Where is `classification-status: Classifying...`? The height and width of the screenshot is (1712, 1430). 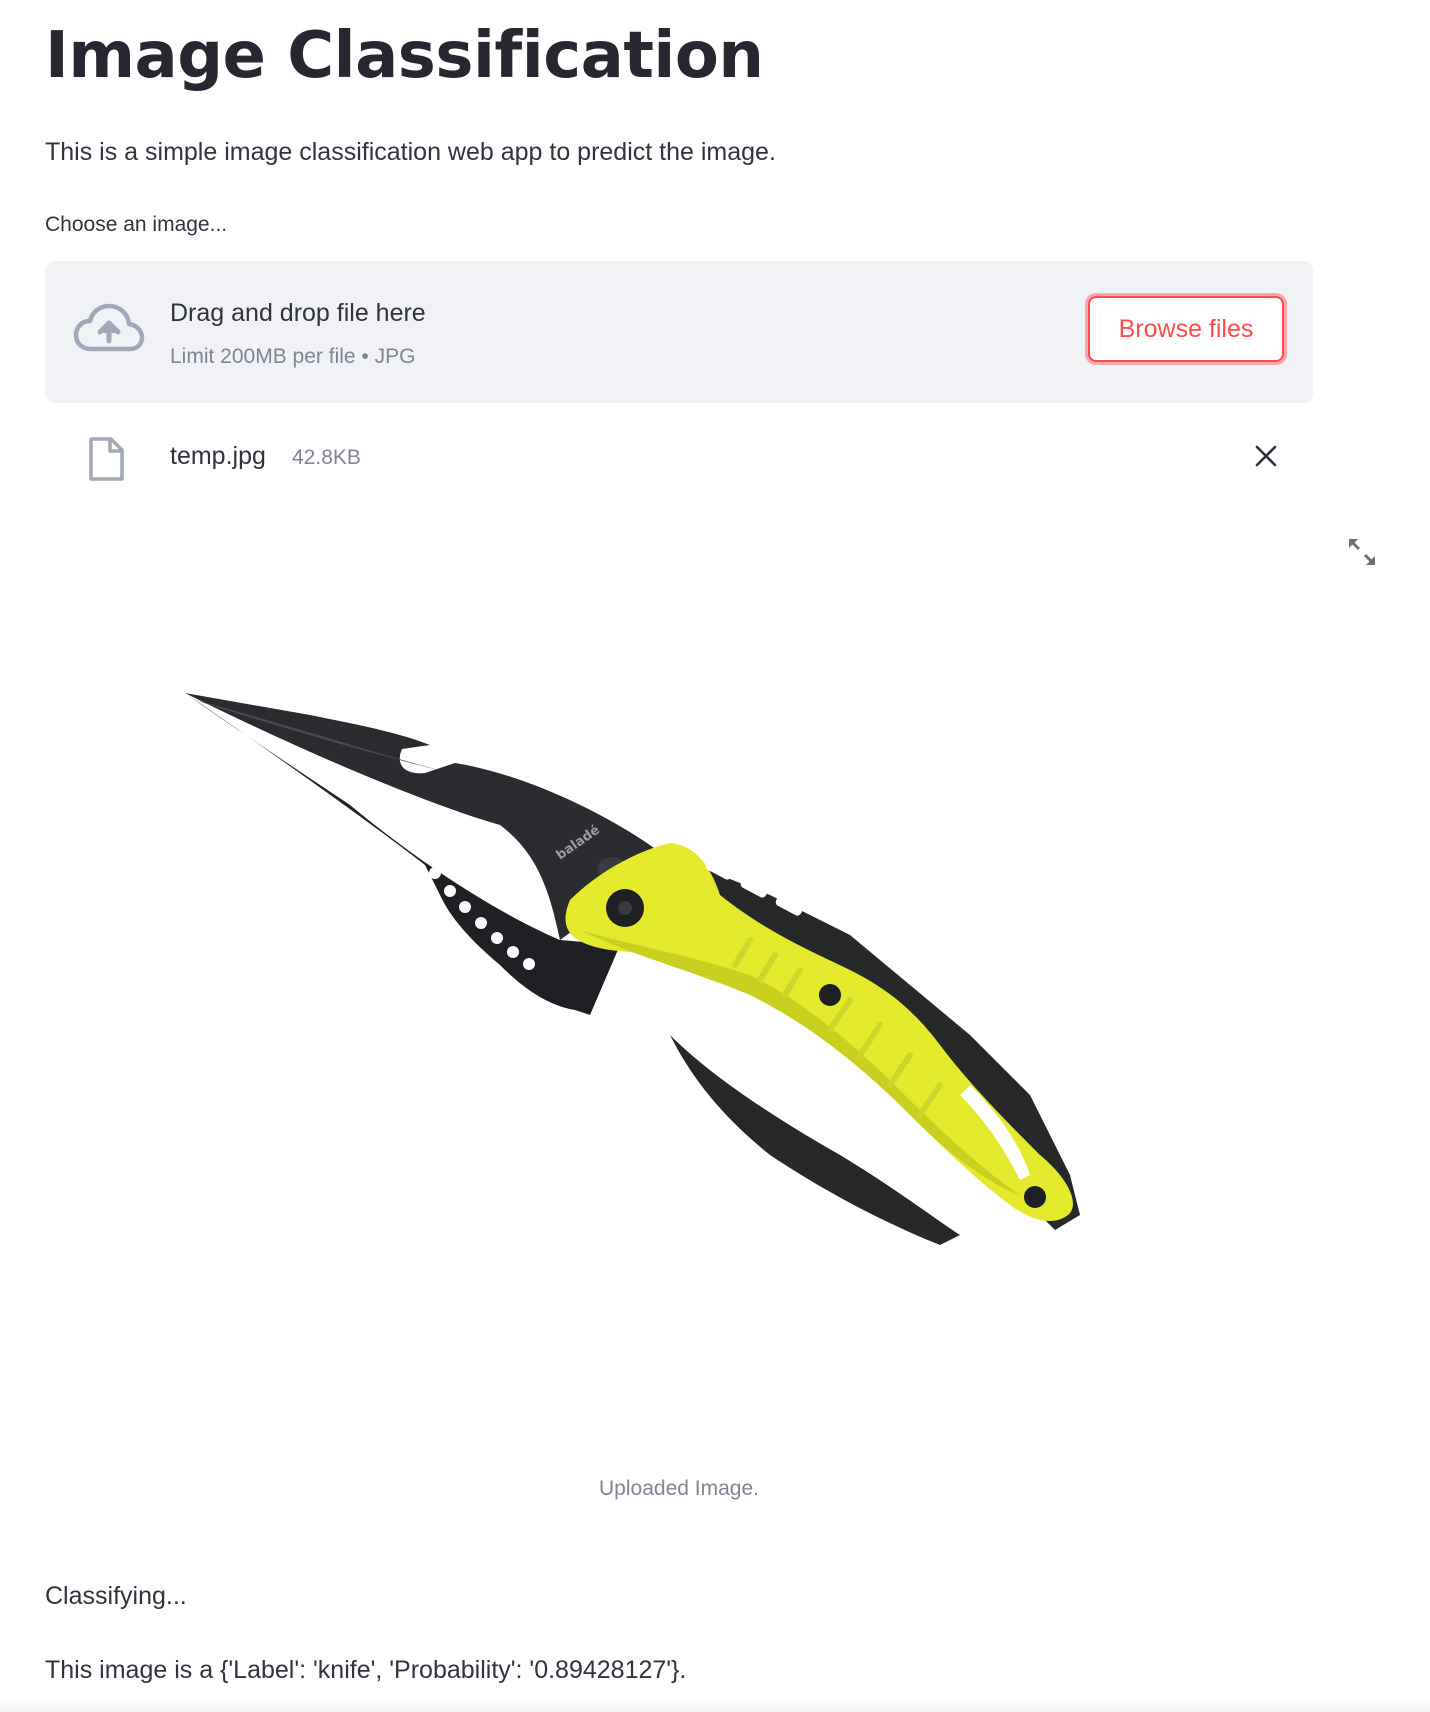 classification-status: Classifying... is located at coordinates (116, 1596).